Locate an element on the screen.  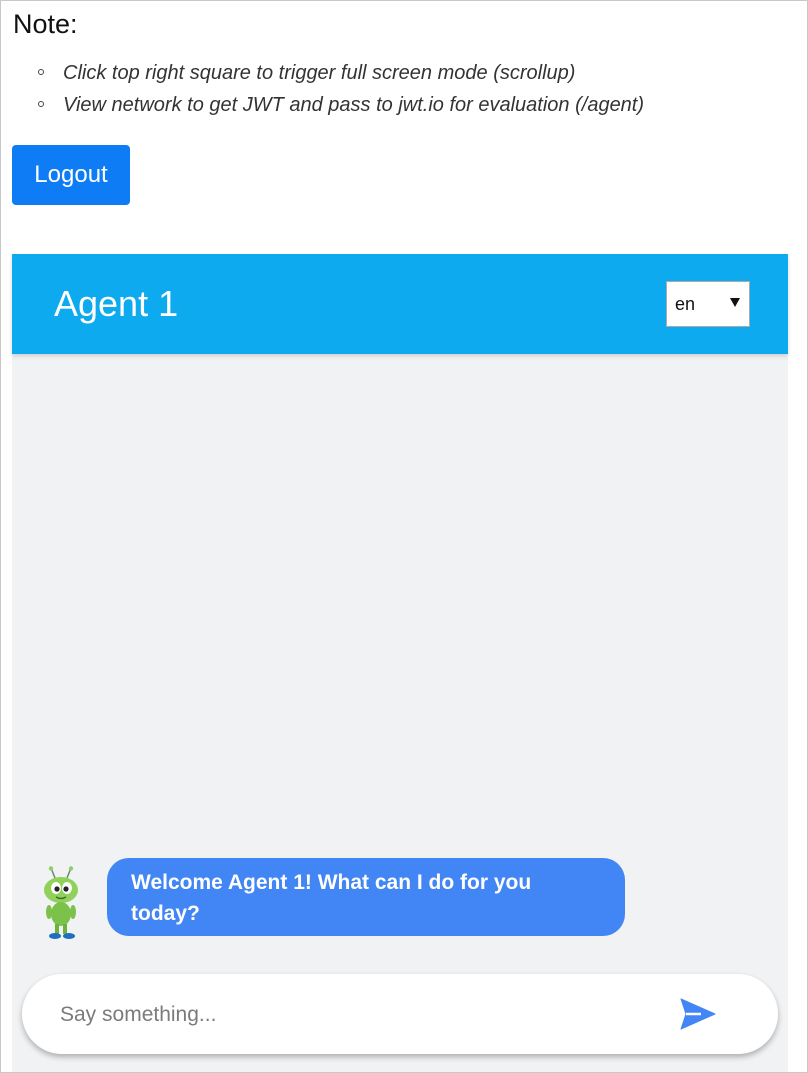
message-input is located at coordinates (350, 1015).